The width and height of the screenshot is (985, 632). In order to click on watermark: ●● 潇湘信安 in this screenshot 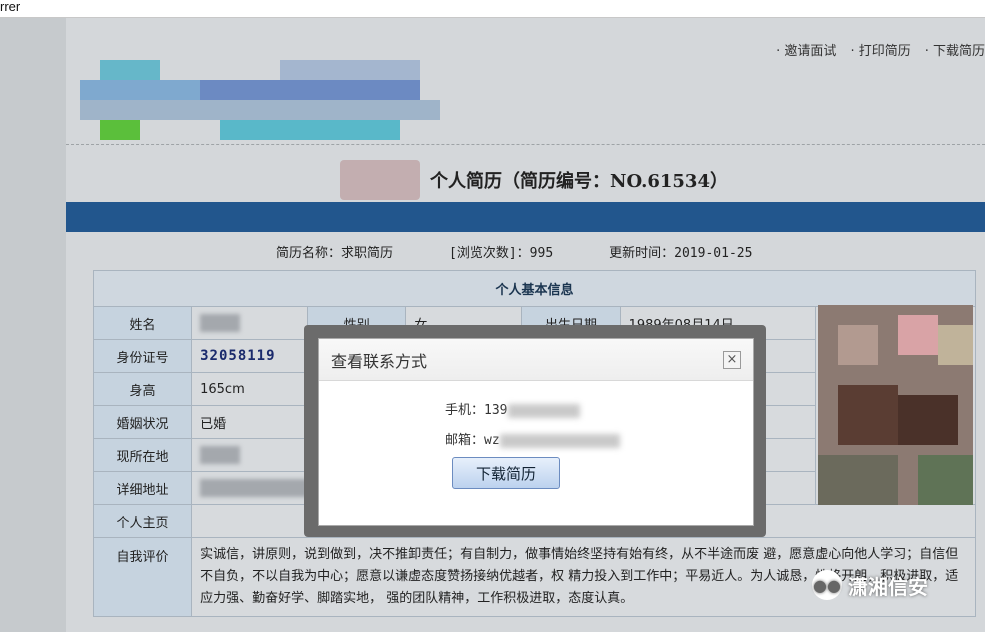, I will do `click(870, 585)`.